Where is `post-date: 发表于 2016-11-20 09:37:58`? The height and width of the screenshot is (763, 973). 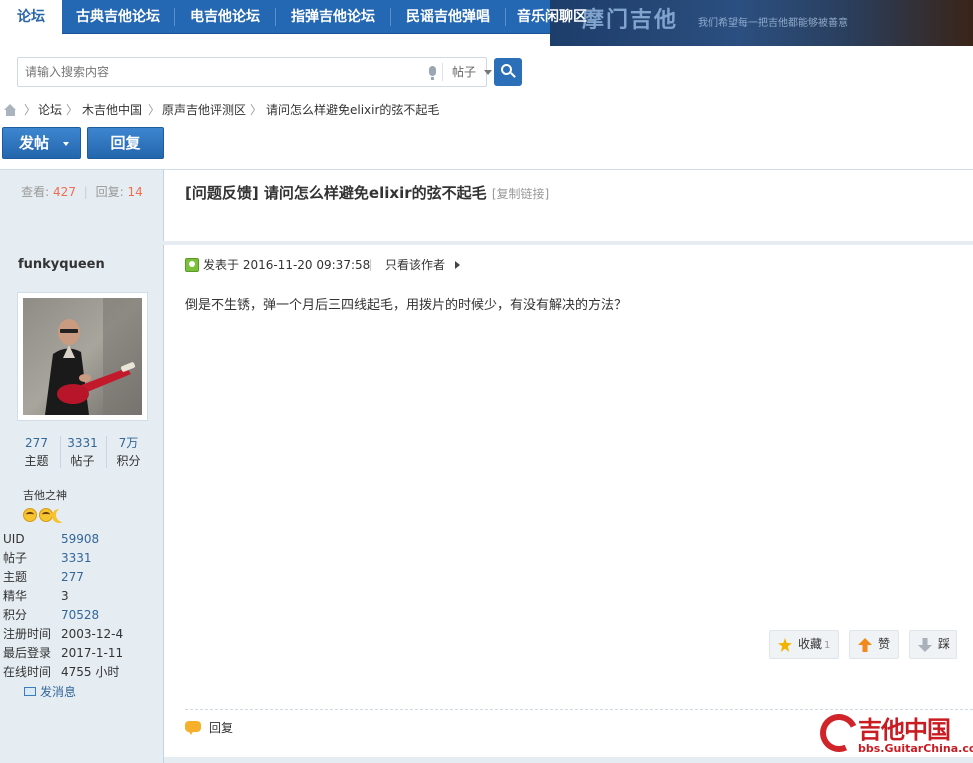 post-date: 发表于 2016-11-20 09:37:58 is located at coordinates (287, 265).